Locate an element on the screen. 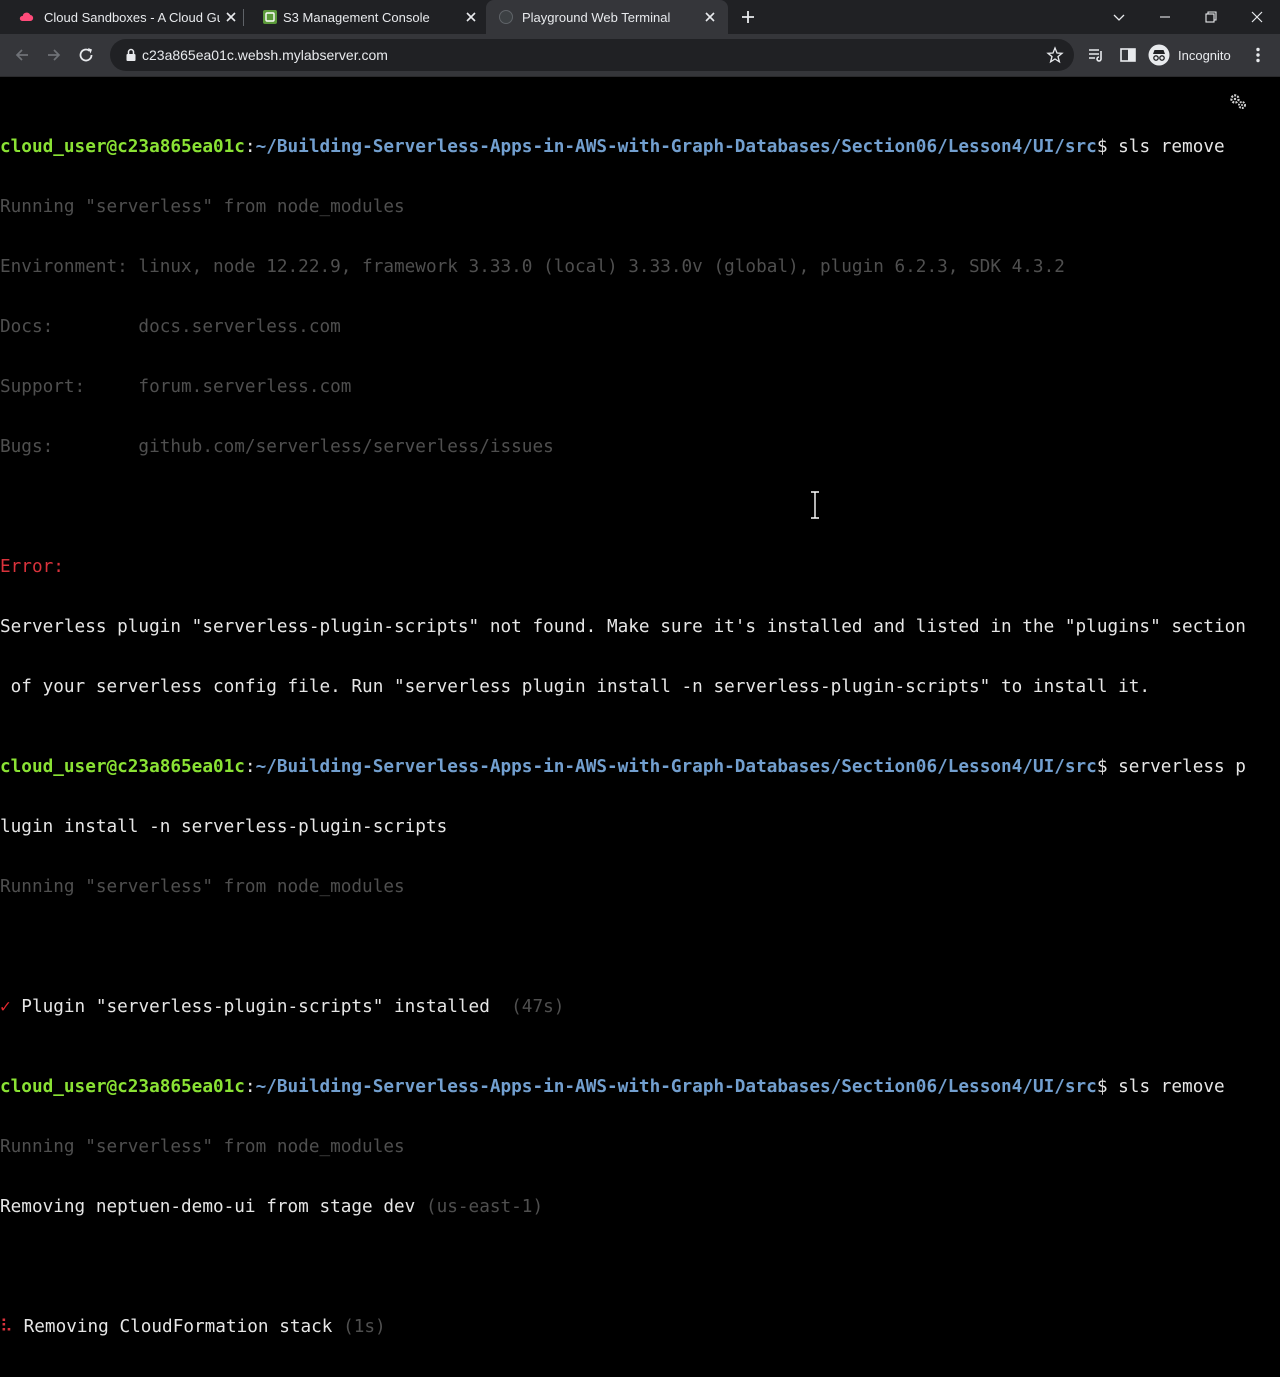 The image size is (1280, 1377). close-window-icon is located at coordinates (1257, 17).